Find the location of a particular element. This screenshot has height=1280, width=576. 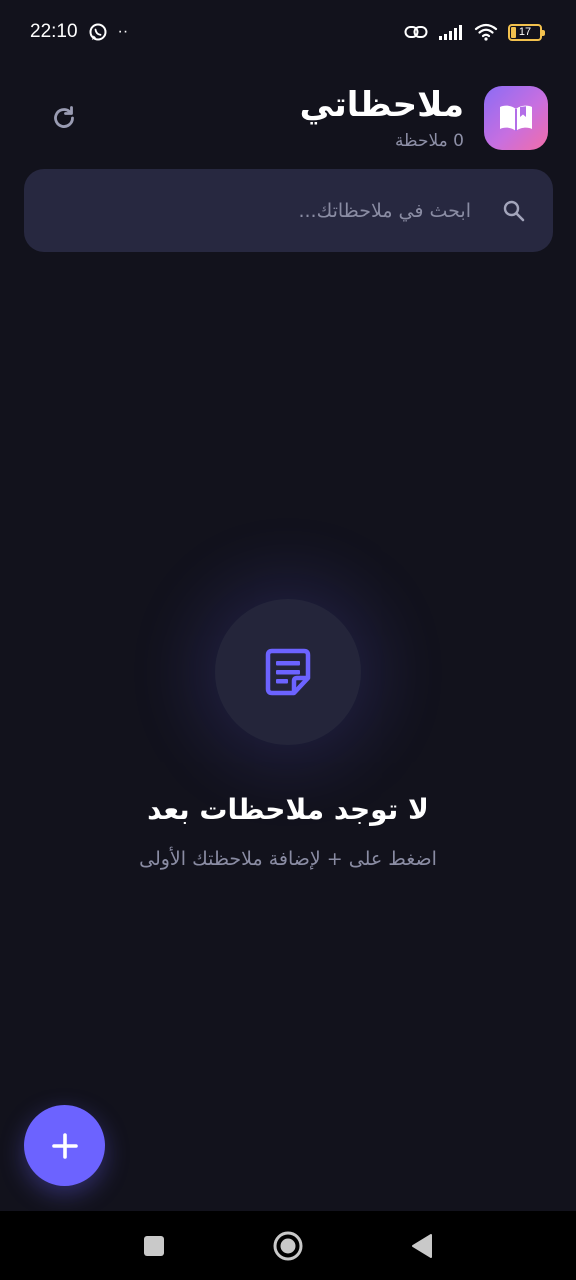

refresh-button is located at coordinates (64, 118).